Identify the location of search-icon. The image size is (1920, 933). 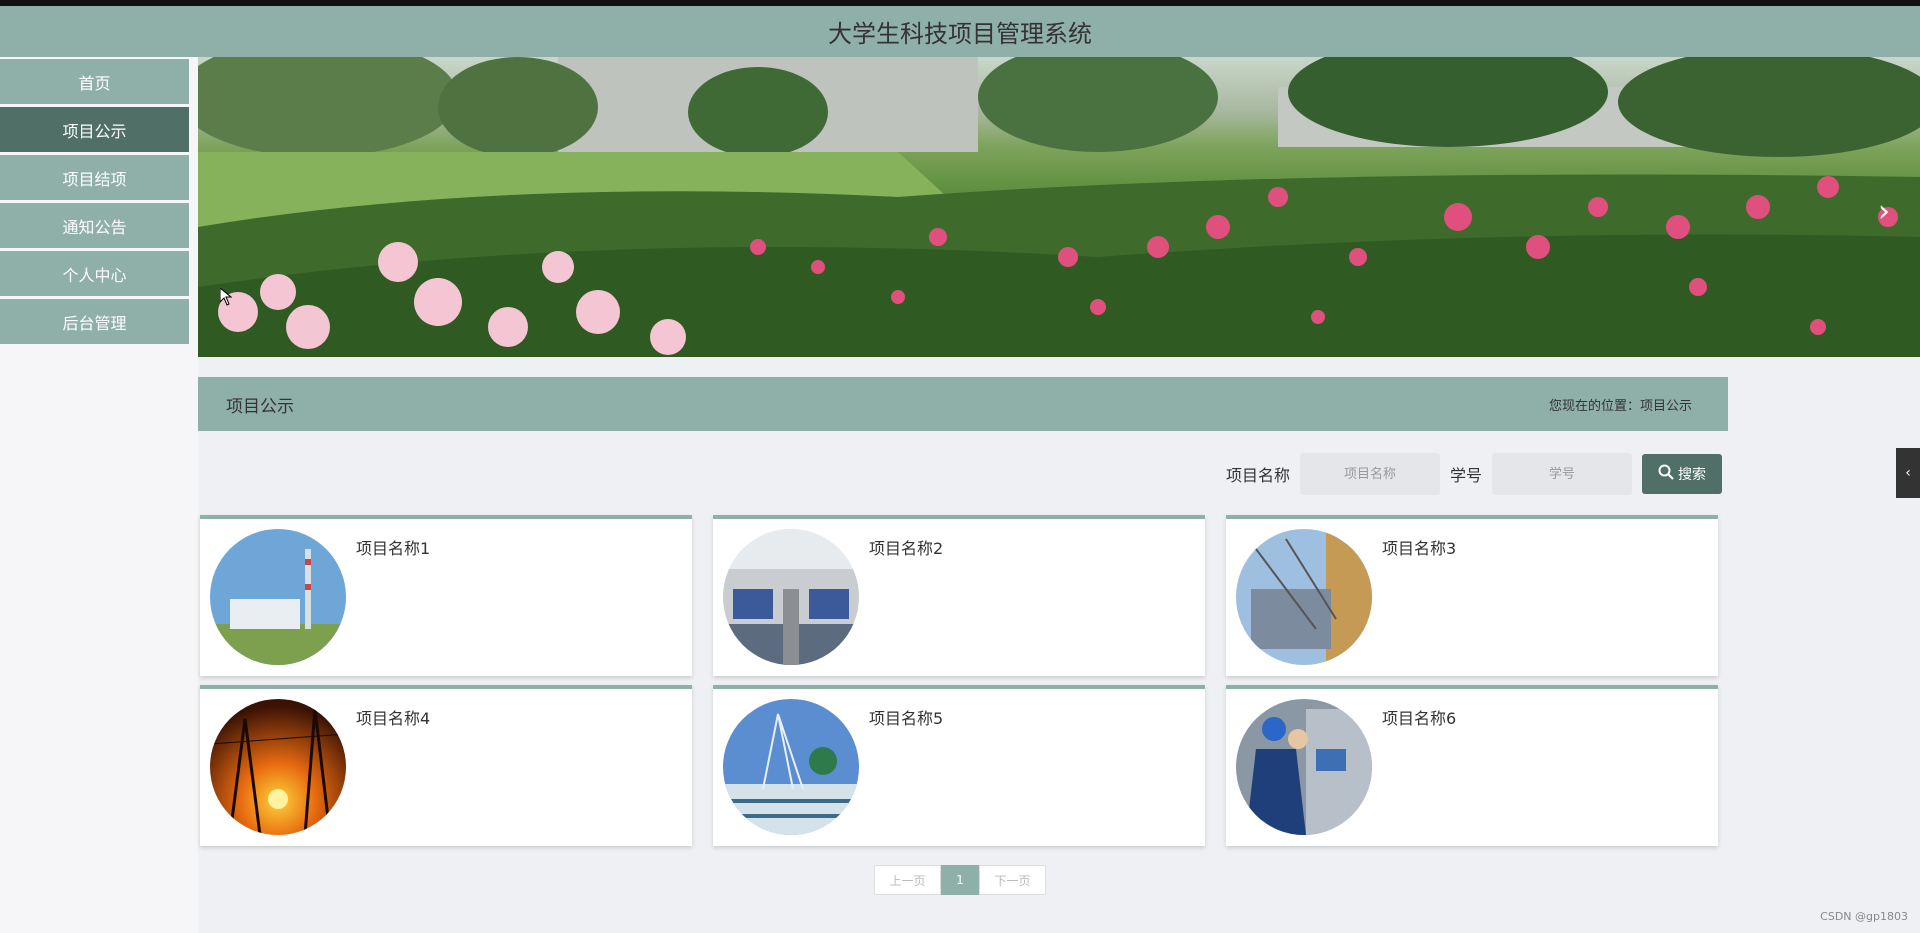
(1666, 474).